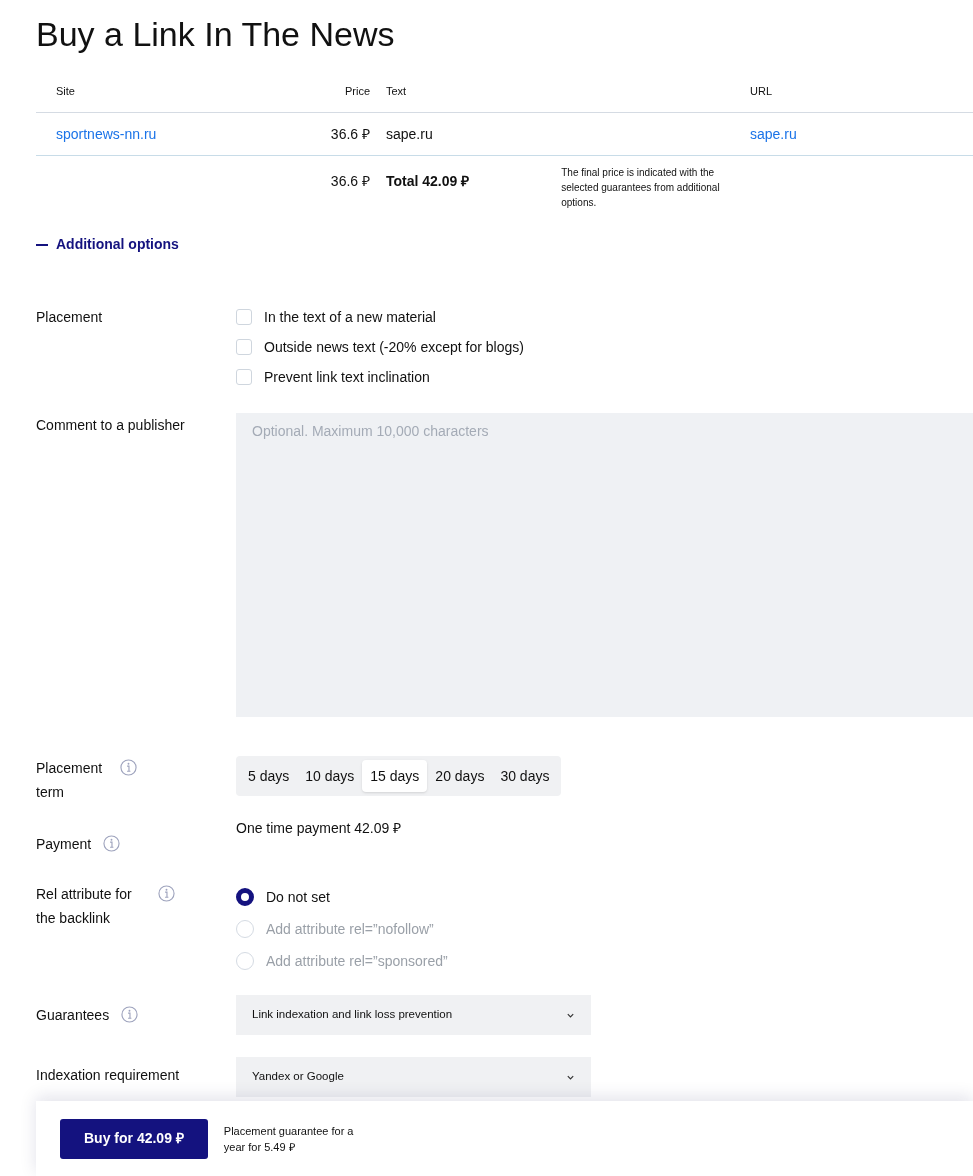 The height and width of the screenshot is (1176, 973). What do you see at coordinates (319, 828) in the screenshot?
I see `payment-text: One time payment 42.09 ₽` at bounding box center [319, 828].